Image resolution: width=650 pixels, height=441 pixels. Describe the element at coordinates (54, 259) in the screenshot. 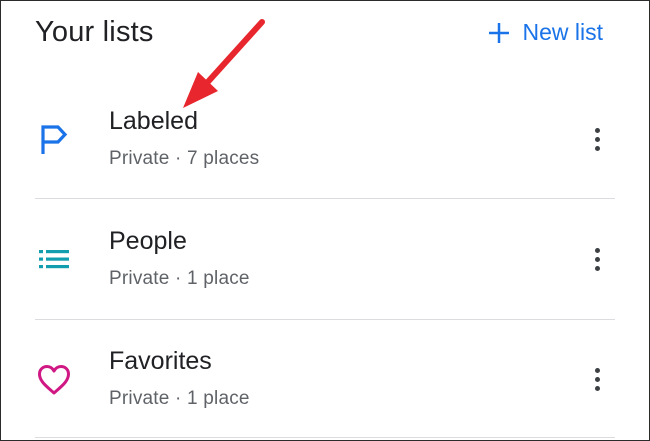

I see `list-icon` at that location.